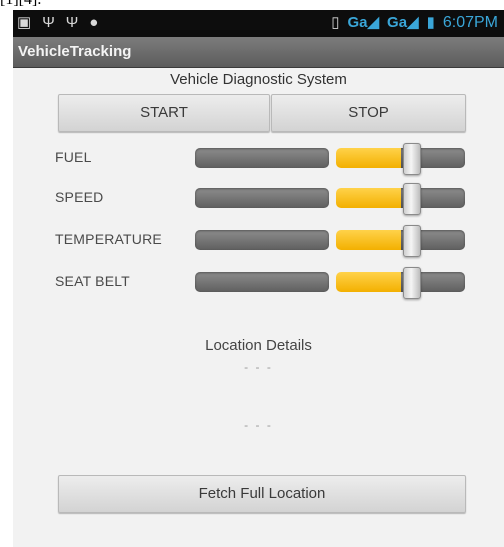  I want to click on status-bar: ▣ Ψ Ψ ● ▯ Ga◢ Ga◢ ▮ 6:07PM, so click(258, 23).